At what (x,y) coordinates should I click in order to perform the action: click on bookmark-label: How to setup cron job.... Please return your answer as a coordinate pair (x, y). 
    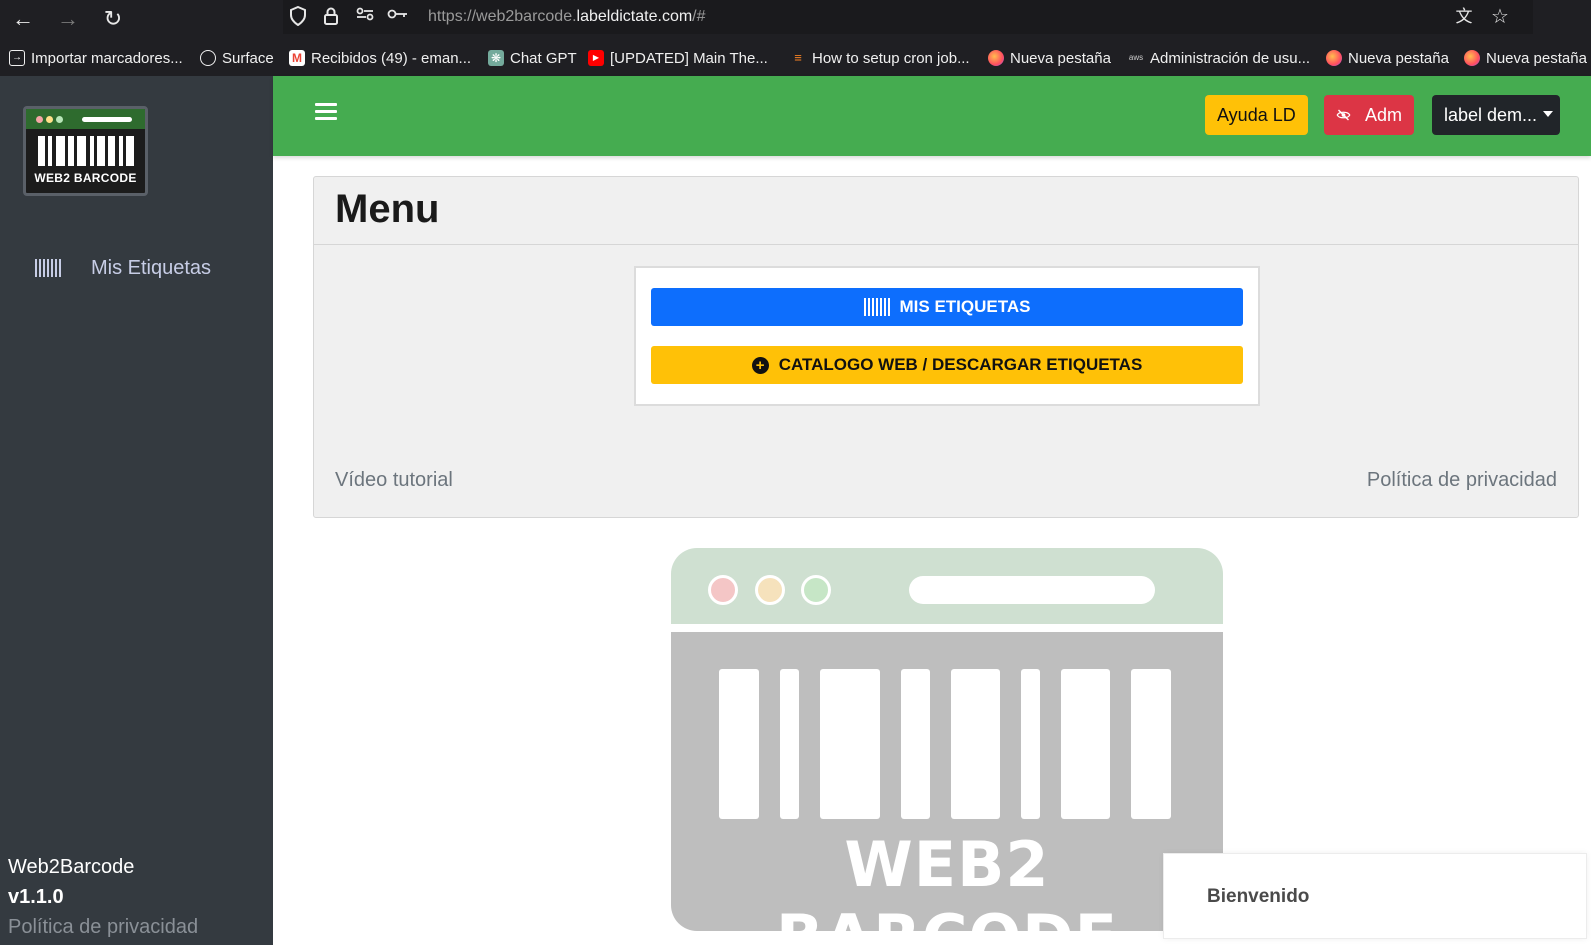
    Looking at the image, I should click on (891, 58).